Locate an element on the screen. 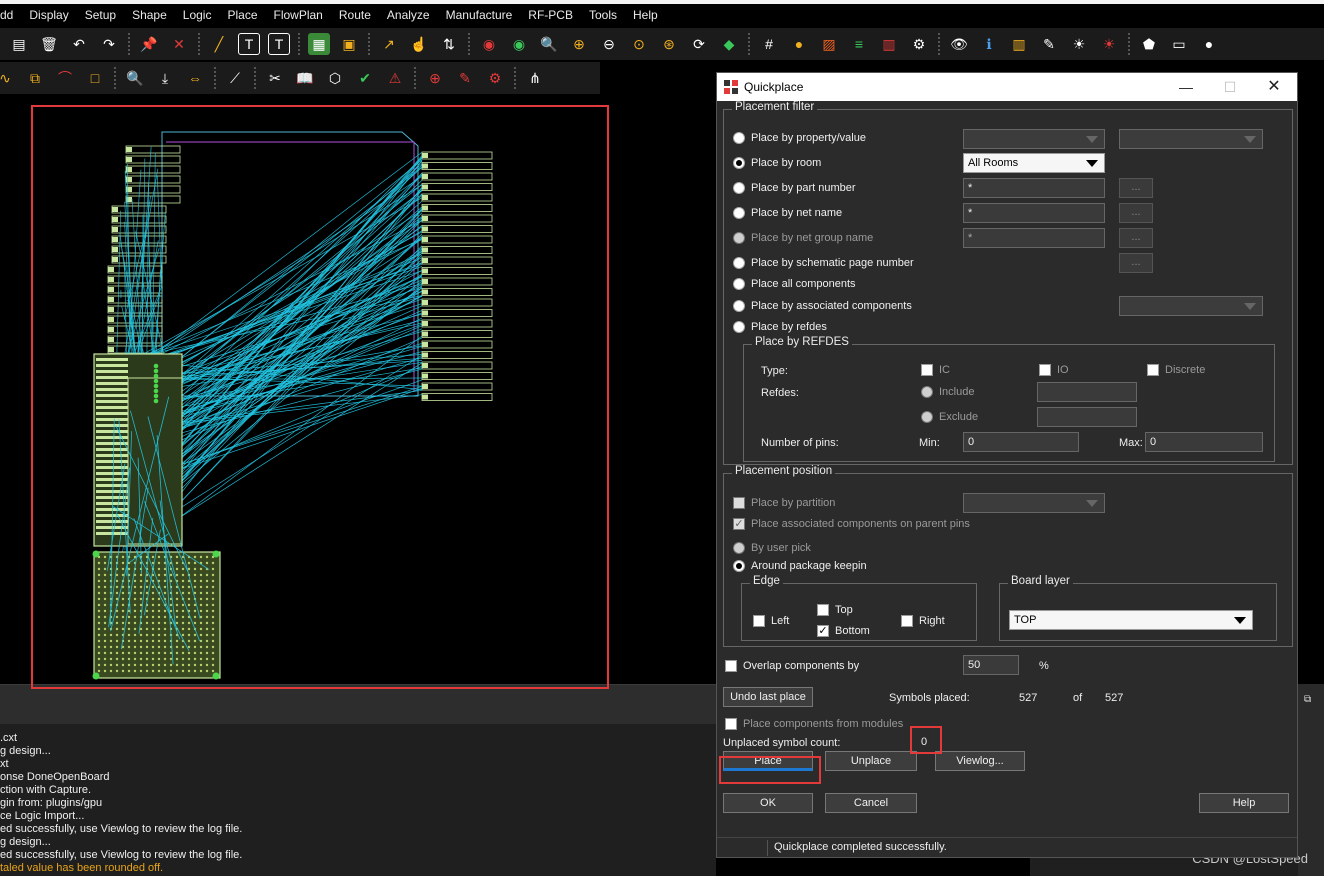 The height and width of the screenshot is (876, 1324). max-pins-input: 0 is located at coordinates (1204, 442).